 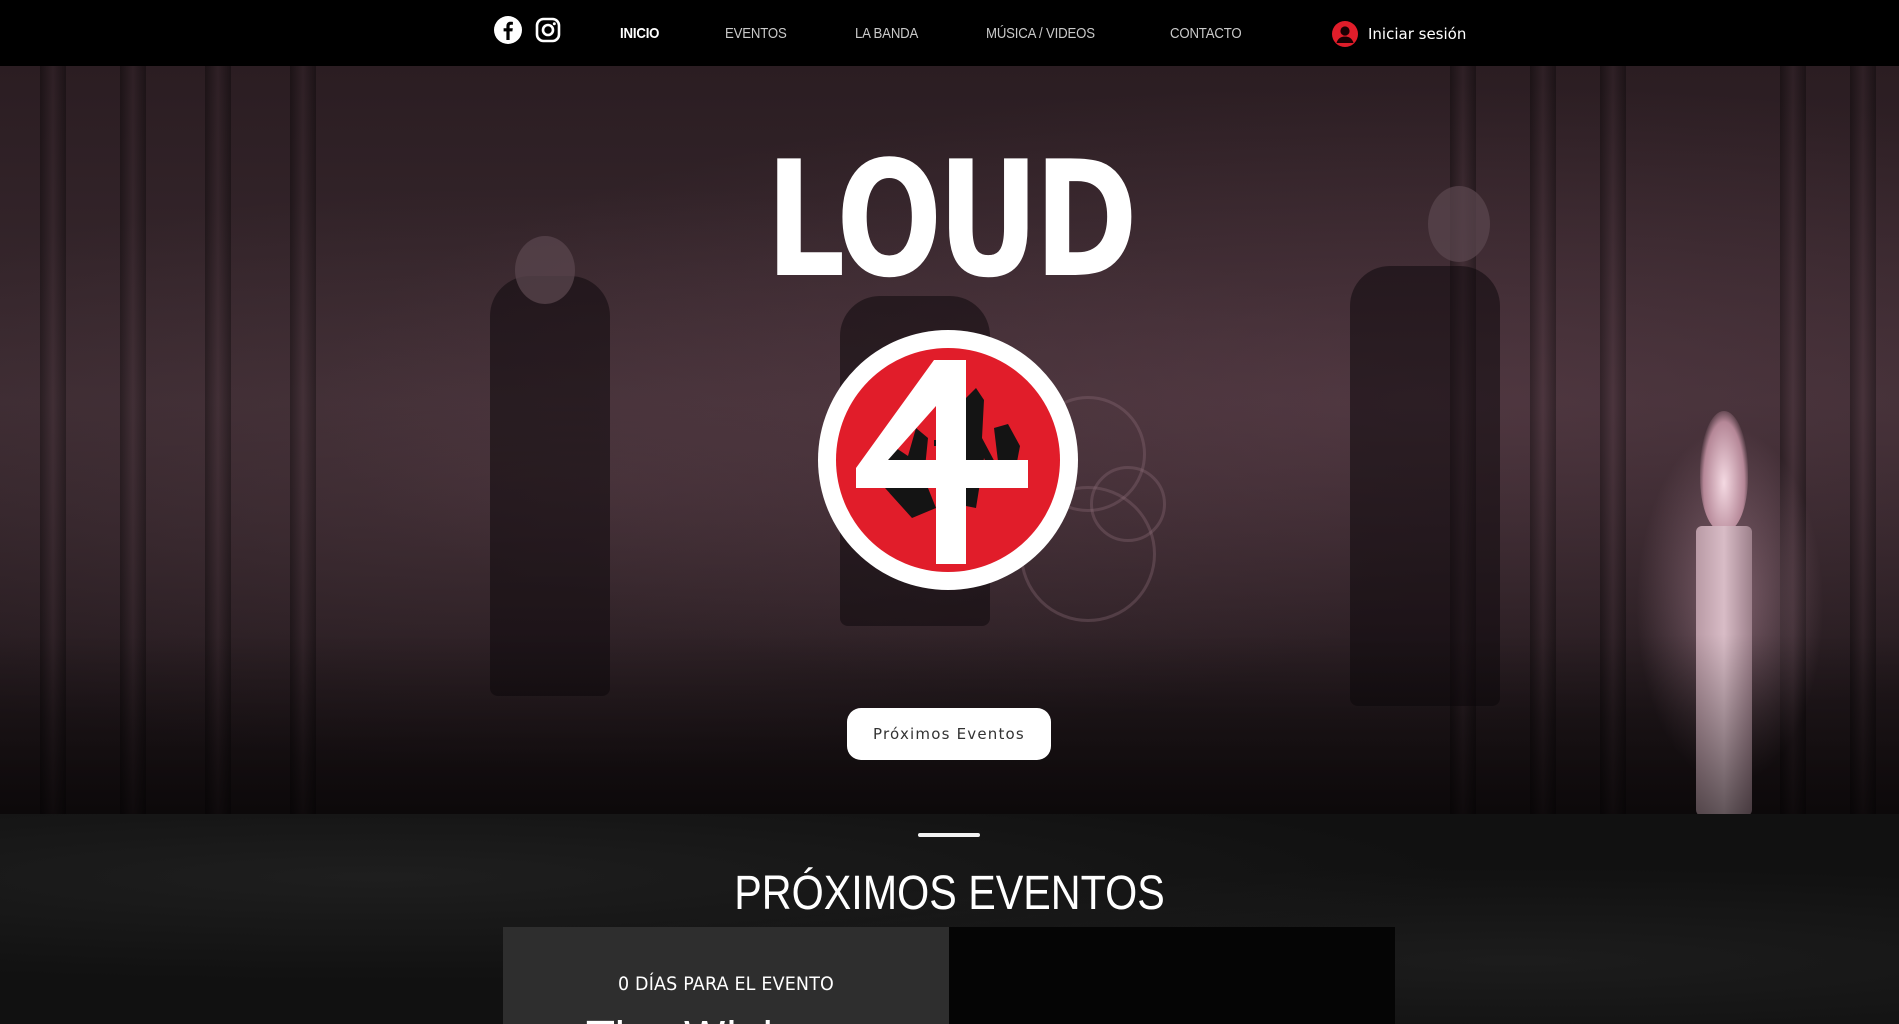 What do you see at coordinates (1040, 33) in the screenshot?
I see `nav-item-musica-videos: MÚSICA / VIDEOS` at bounding box center [1040, 33].